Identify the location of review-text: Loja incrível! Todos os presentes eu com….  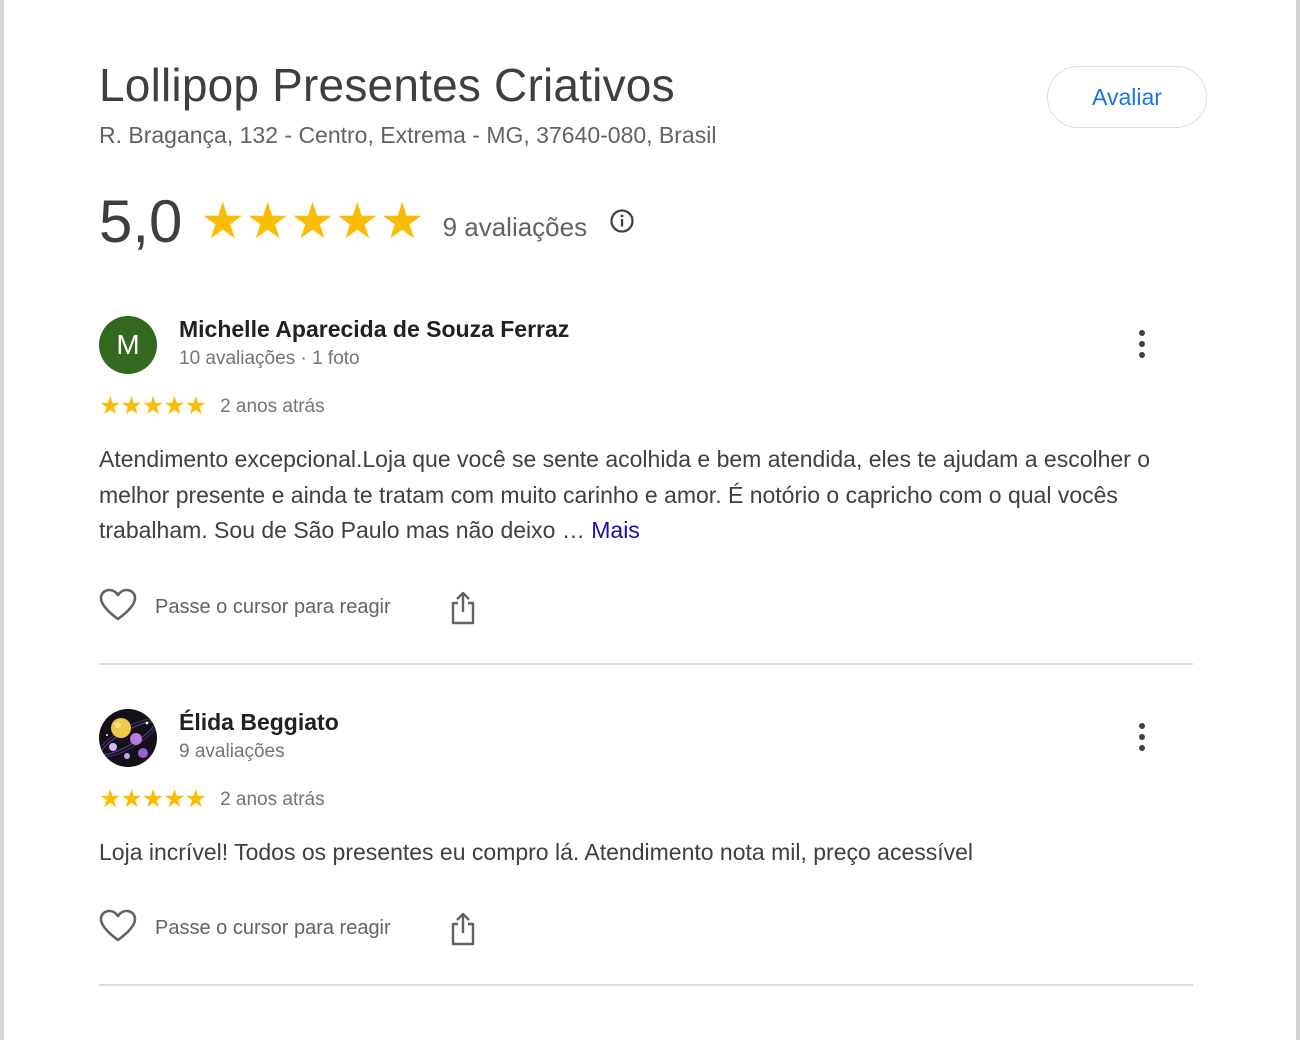
(639, 853).